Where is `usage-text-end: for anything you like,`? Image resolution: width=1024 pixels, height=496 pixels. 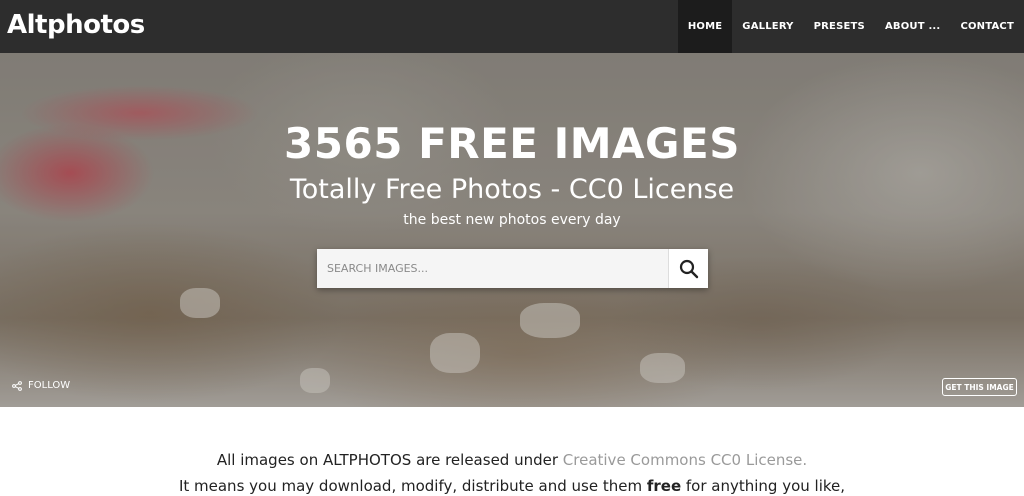
usage-text-end: for anything you like, is located at coordinates (763, 486).